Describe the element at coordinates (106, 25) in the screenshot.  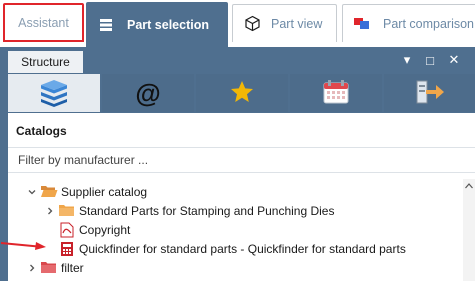
I see `stack-icon` at that location.